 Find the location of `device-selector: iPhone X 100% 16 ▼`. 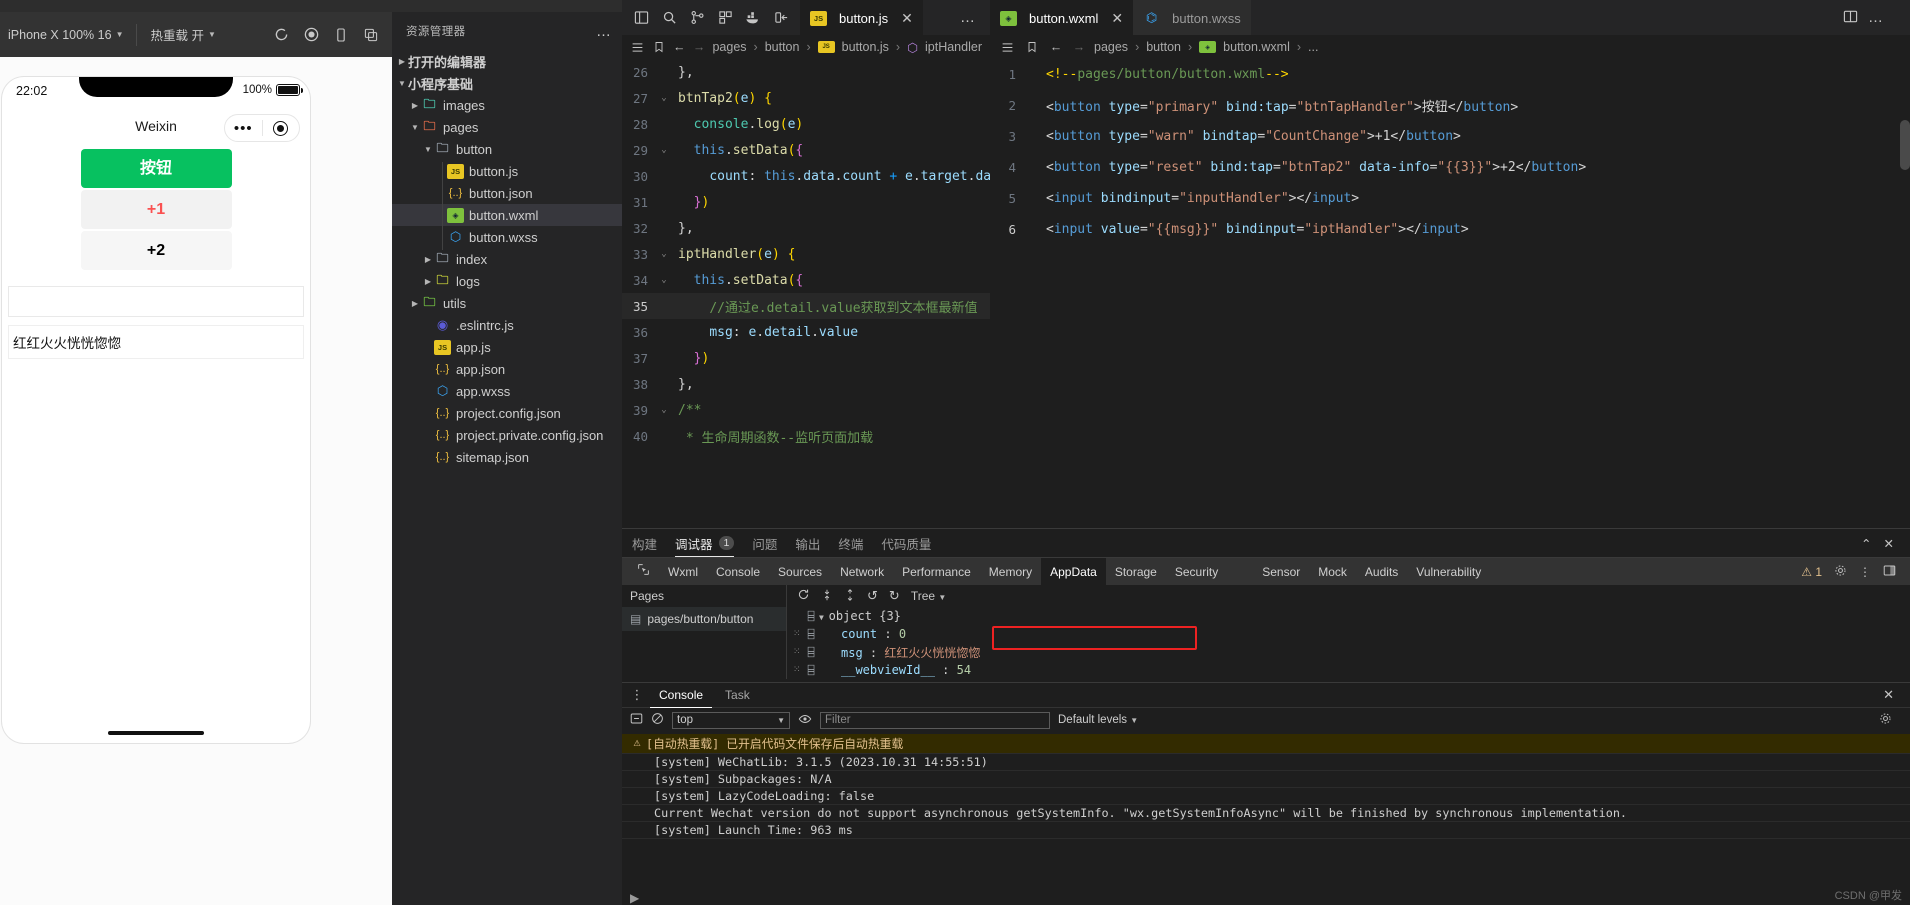

device-selector: iPhone X 100% 16 ▼ is located at coordinates (65, 34).